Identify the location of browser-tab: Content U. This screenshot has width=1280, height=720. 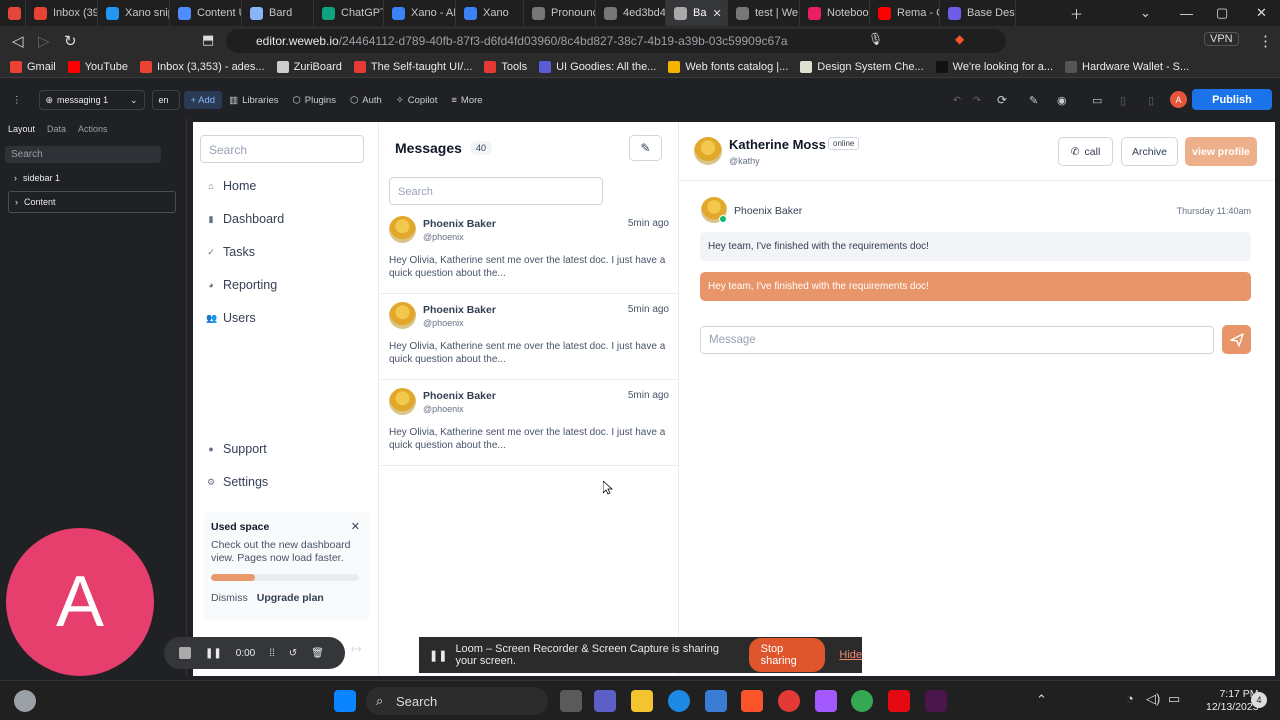
(206, 13).